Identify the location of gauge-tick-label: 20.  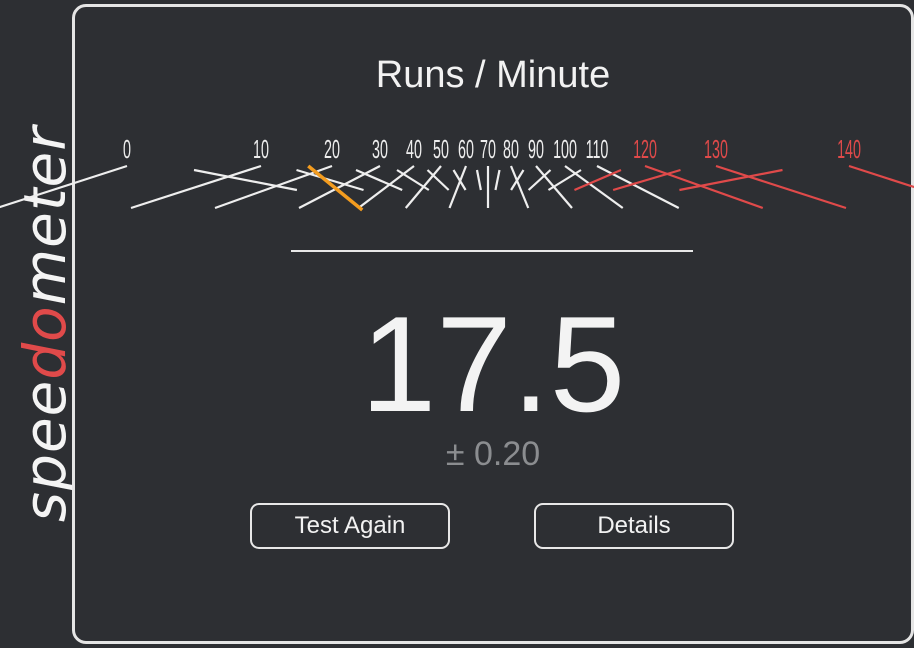
(332, 150).